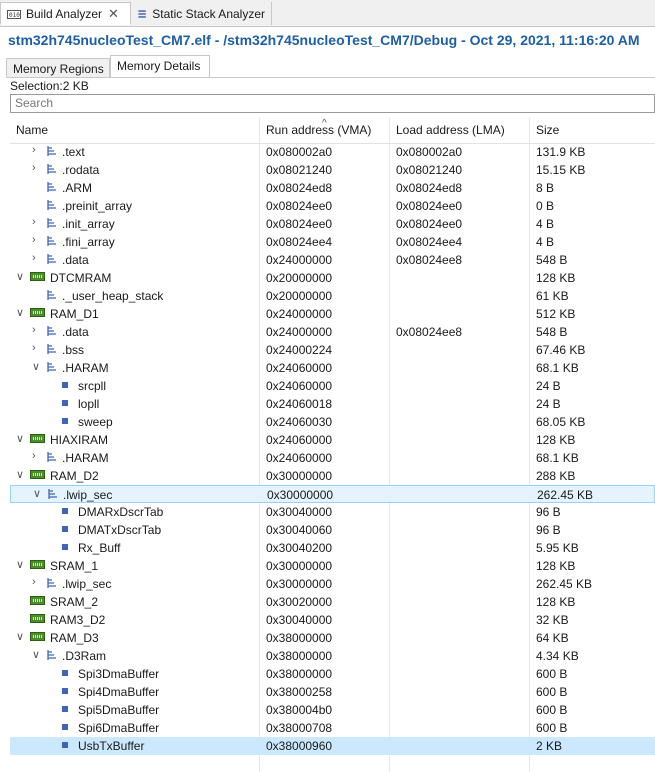 This screenshot has width=655, height=772. Describe the element at coordinates (318, 130) in the screenshot. I see `column-header-run-address: Run address (VMA)` at that location.